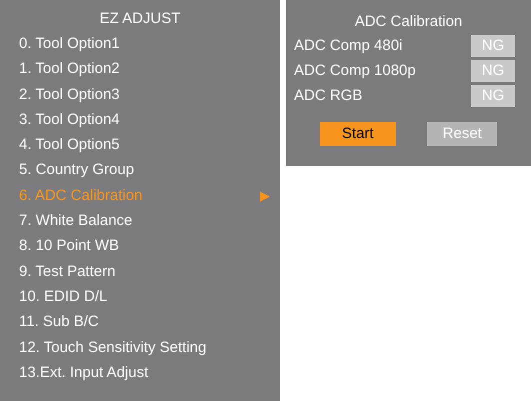  I want to click on menu-item: 5. Country Group, so click(144, 170).